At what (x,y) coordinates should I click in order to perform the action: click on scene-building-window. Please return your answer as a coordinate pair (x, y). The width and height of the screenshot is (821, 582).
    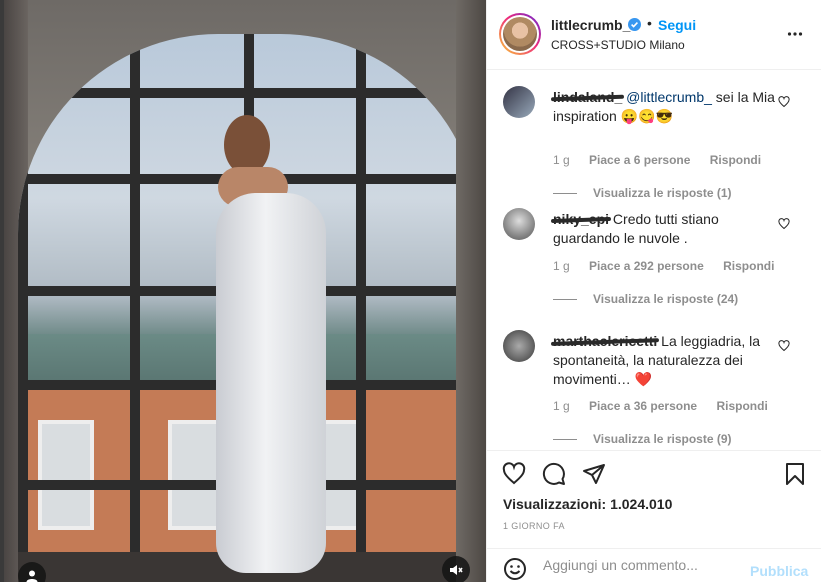
    Looking at the image, I should click on (66, 475).